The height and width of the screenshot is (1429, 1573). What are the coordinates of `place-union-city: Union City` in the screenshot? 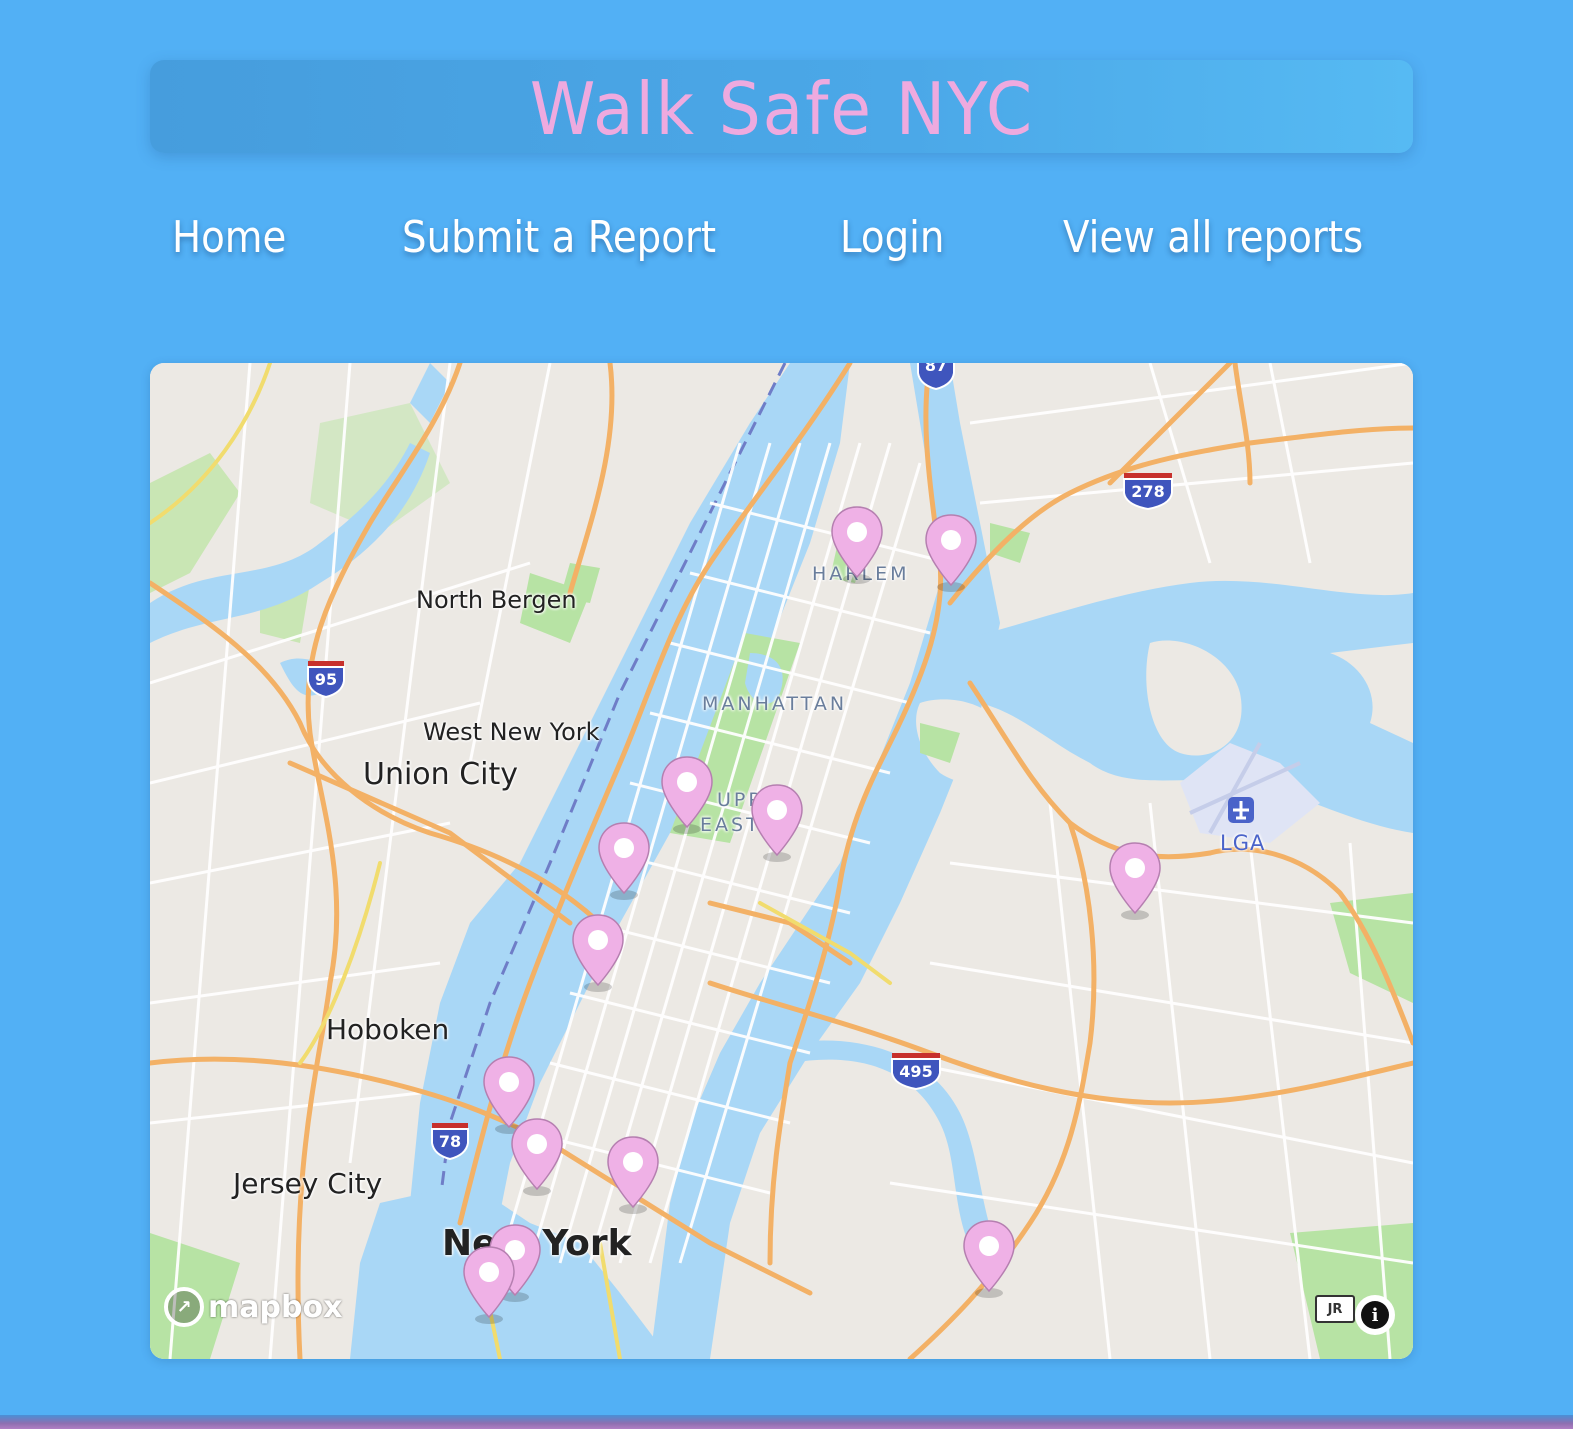 It's located at (441, 774).